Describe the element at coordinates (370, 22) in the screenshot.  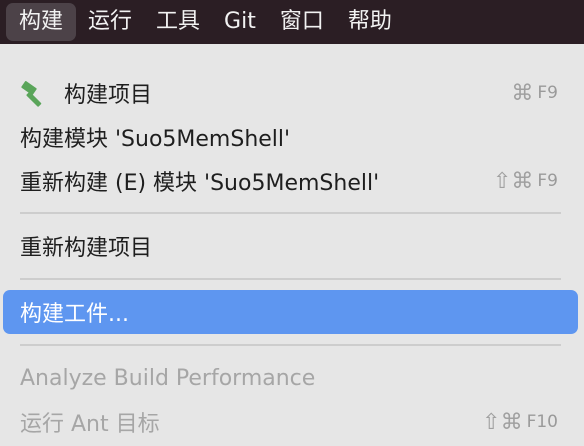
I see `menubar-help: 帮助` at that location.